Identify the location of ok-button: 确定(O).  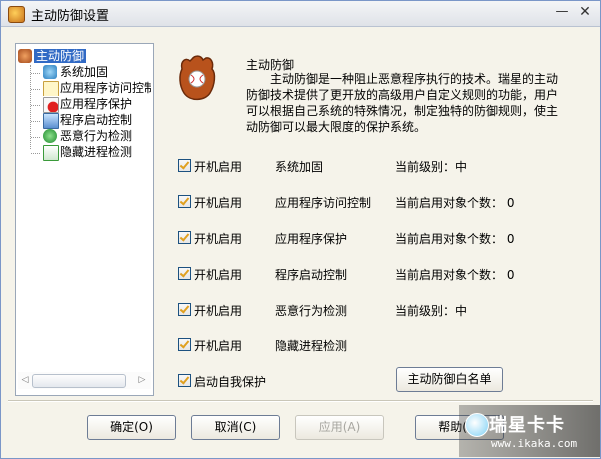
(131, 427).